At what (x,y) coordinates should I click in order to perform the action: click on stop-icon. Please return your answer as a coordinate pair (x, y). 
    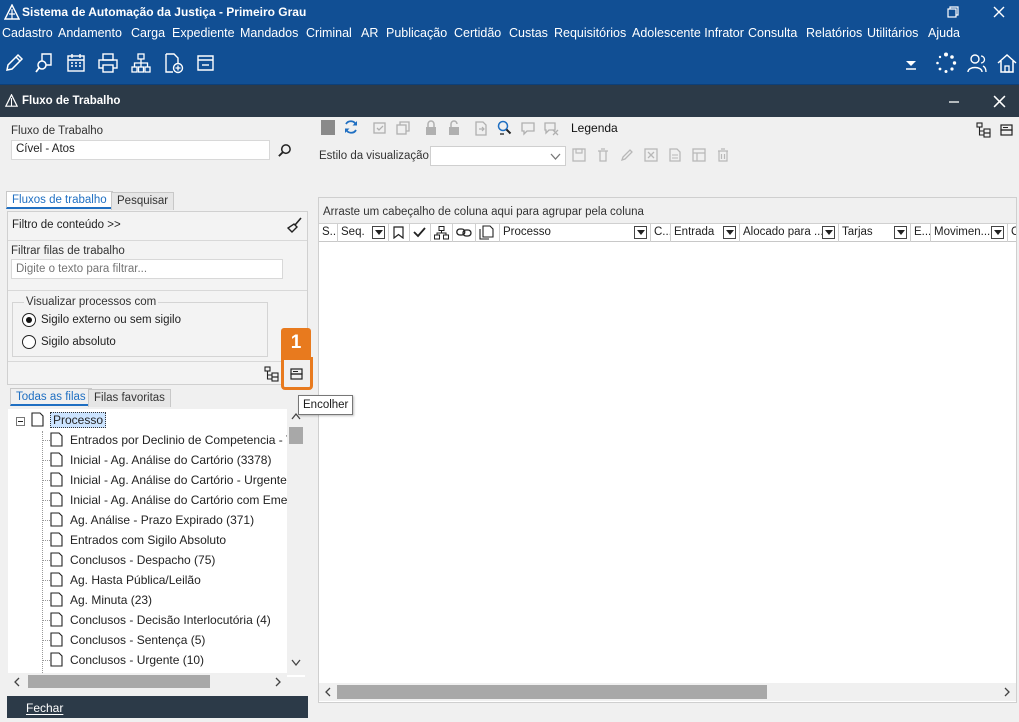
    Looking at the image, I should click on (328, 127).